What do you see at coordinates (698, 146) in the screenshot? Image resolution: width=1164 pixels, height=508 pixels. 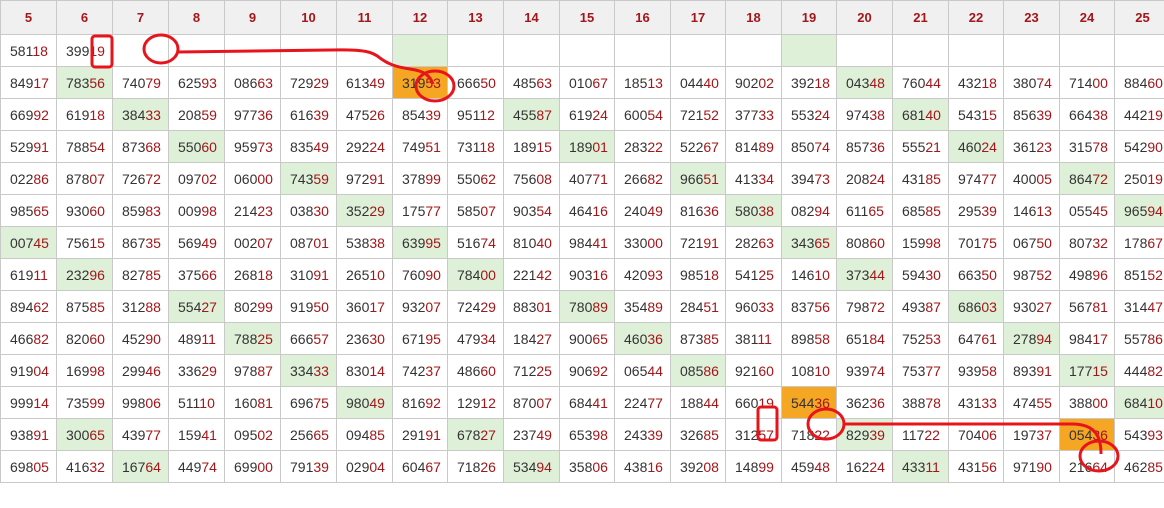 I see `grid-cell: 52267` at bounding box center [698, 146].